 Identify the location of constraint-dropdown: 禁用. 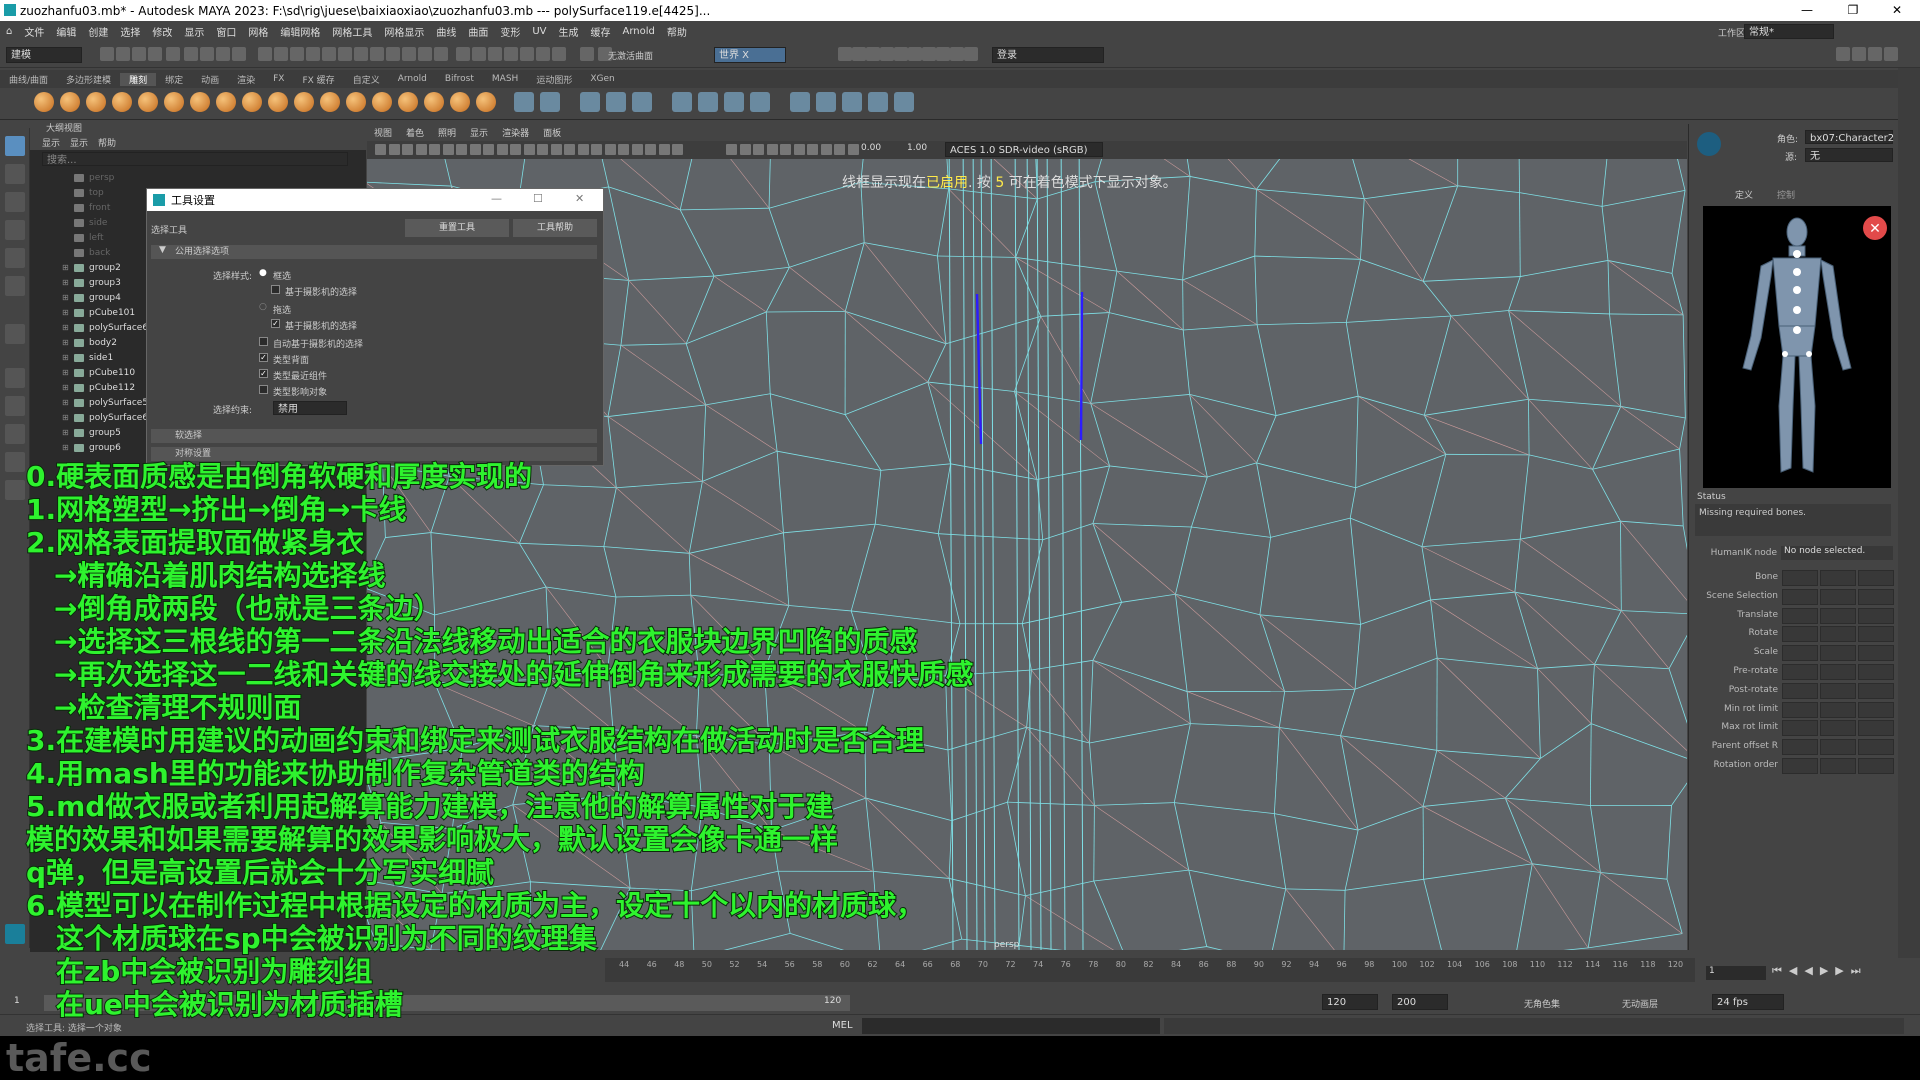
(310, 408).